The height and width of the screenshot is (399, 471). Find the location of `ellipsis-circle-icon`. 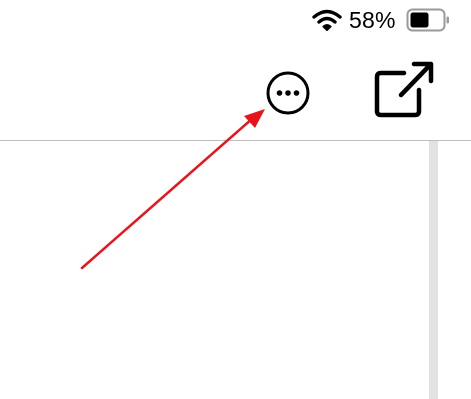

ellipsis-circle-icon is located at coordinates (288, 93).